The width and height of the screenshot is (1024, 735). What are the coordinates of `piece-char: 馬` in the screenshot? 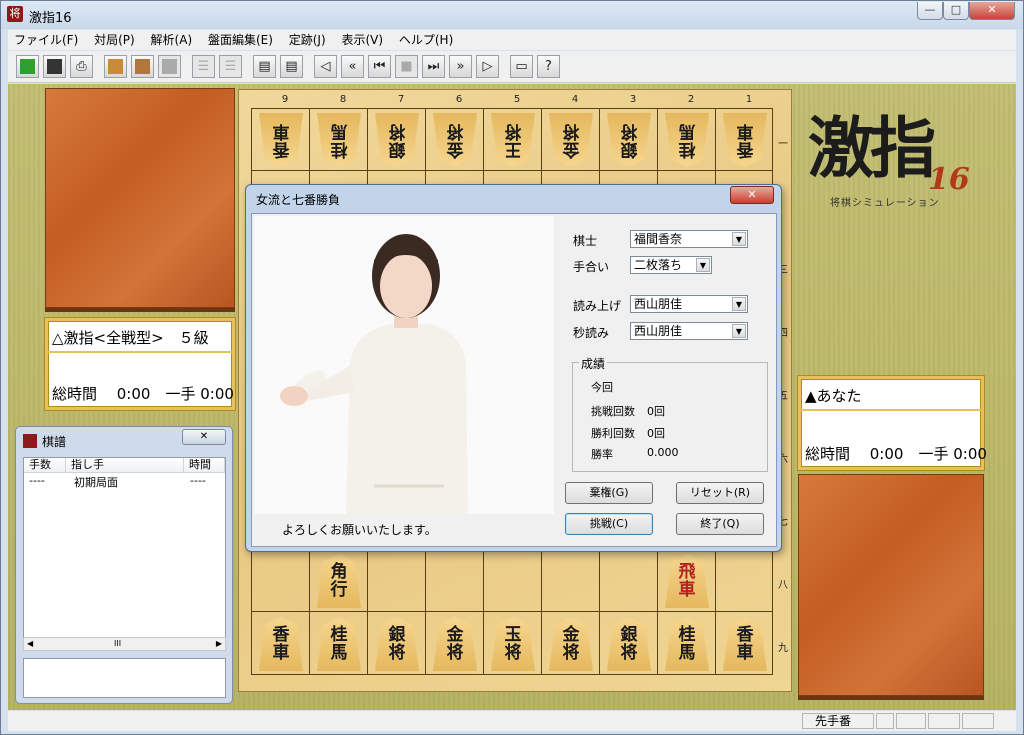 It's located at (687, 131).